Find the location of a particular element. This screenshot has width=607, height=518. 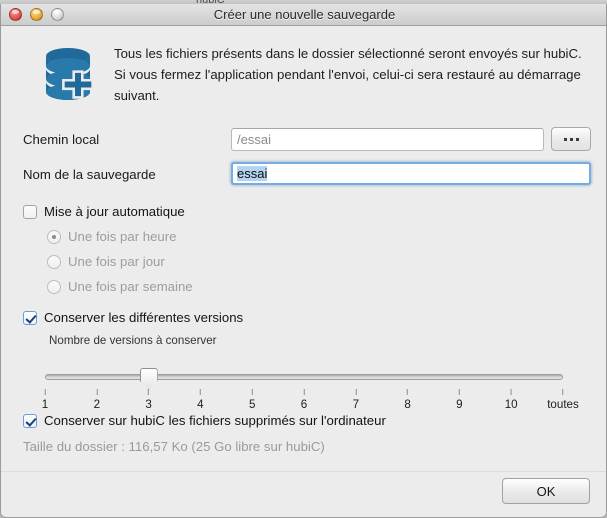

versions-slider-label: Nombre de versions à conserver is located at coordinates (133, 340).